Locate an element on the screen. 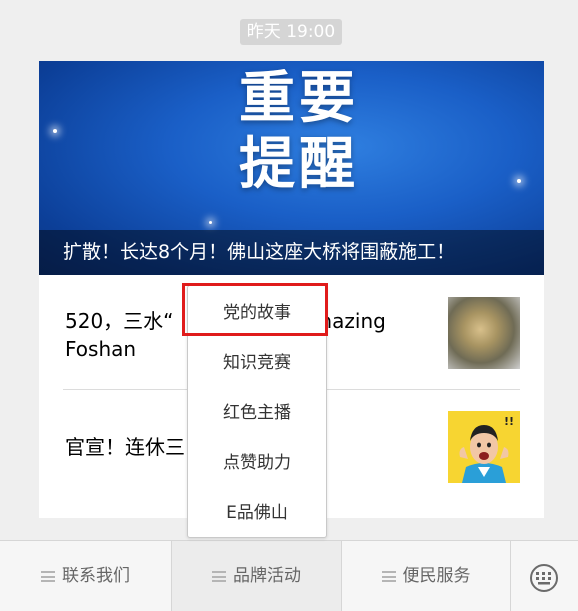 The image size is (578, 611). submenu-item-knowledge-contest: 知识竞赛 is located at coordinates (257, 363).